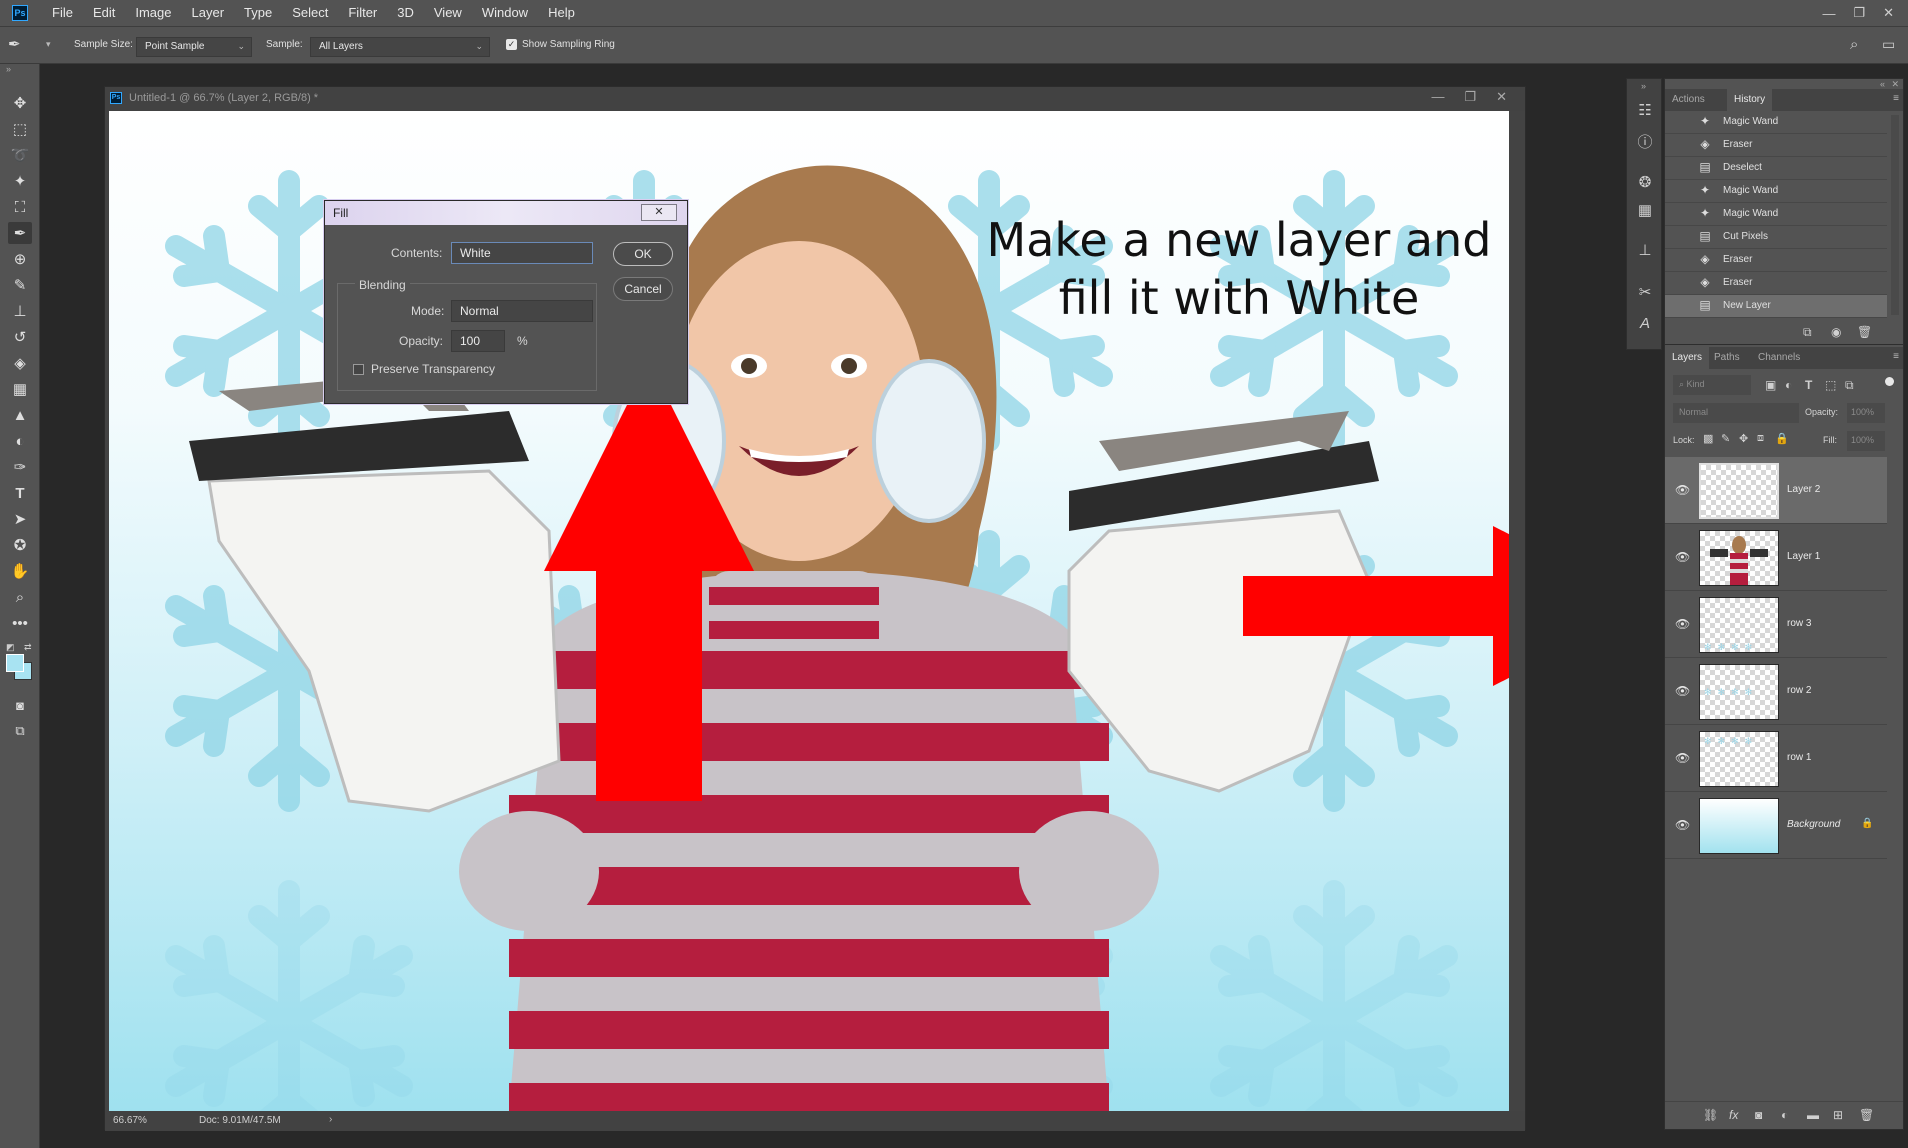  Describe the element at coordinates (1750, 100) in the screenshot. I see `tab-history: History` at that location.